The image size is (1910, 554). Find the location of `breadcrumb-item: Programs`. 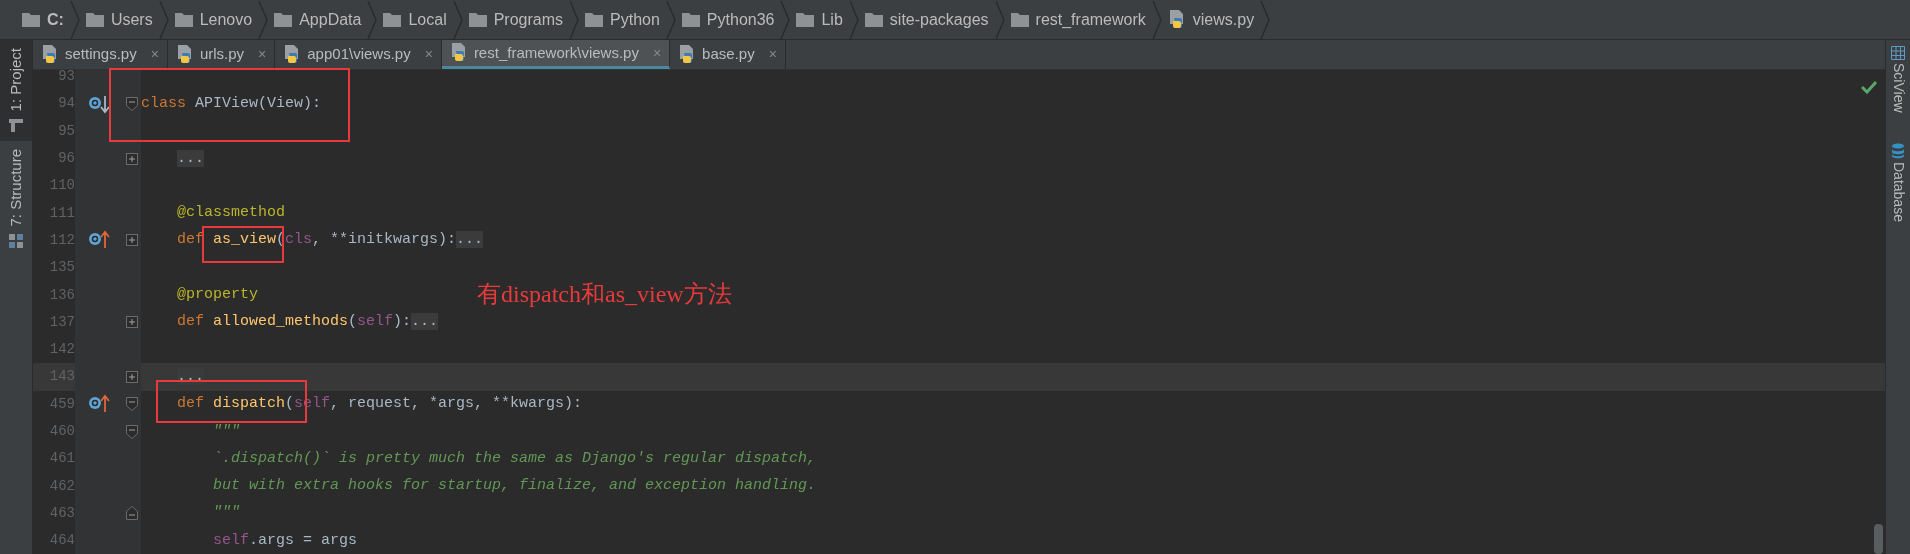

breadcrumb-item: Programs is located at coordinates (528, 19).